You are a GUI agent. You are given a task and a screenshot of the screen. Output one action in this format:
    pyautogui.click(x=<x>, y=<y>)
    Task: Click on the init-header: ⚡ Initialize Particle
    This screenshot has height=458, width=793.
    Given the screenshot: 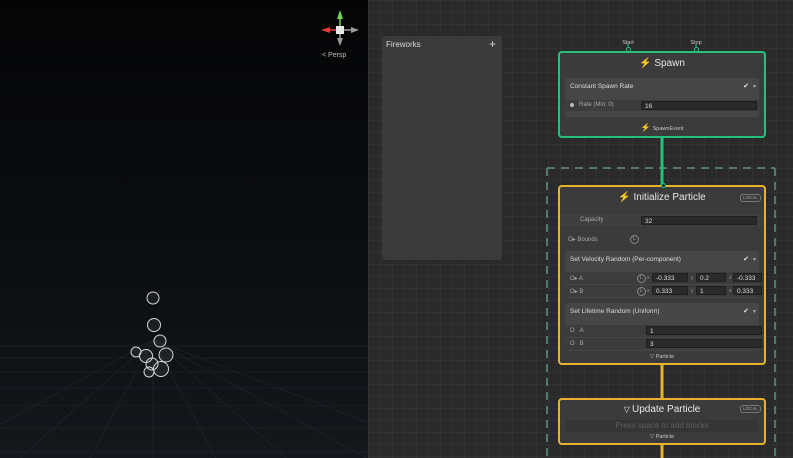 What is the action you would take?
    pyautogui.click(x=662, y=197)
    